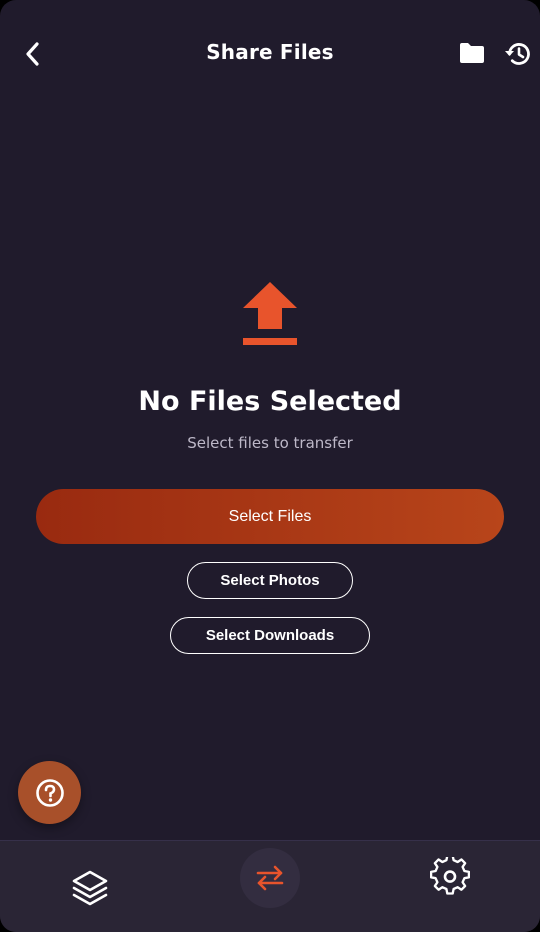 This screenshot has width=540, height=932. I want to click on select-files-button: Select Files, so click(270, 516).